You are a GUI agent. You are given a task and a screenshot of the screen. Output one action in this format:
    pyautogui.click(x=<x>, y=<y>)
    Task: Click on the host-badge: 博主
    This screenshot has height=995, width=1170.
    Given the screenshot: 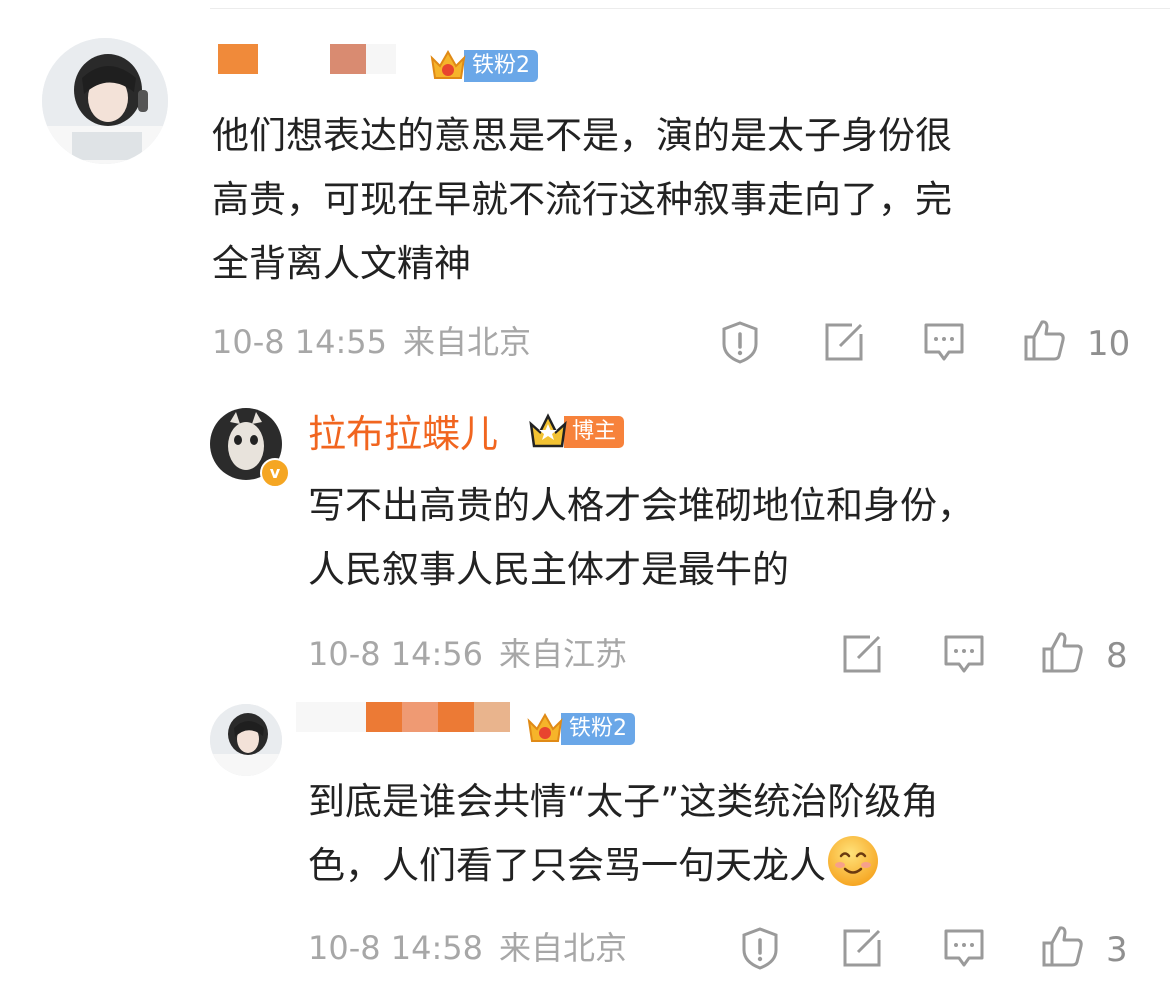 What is the action you would take?
    pyautogui.click(x=576, y=430)
    